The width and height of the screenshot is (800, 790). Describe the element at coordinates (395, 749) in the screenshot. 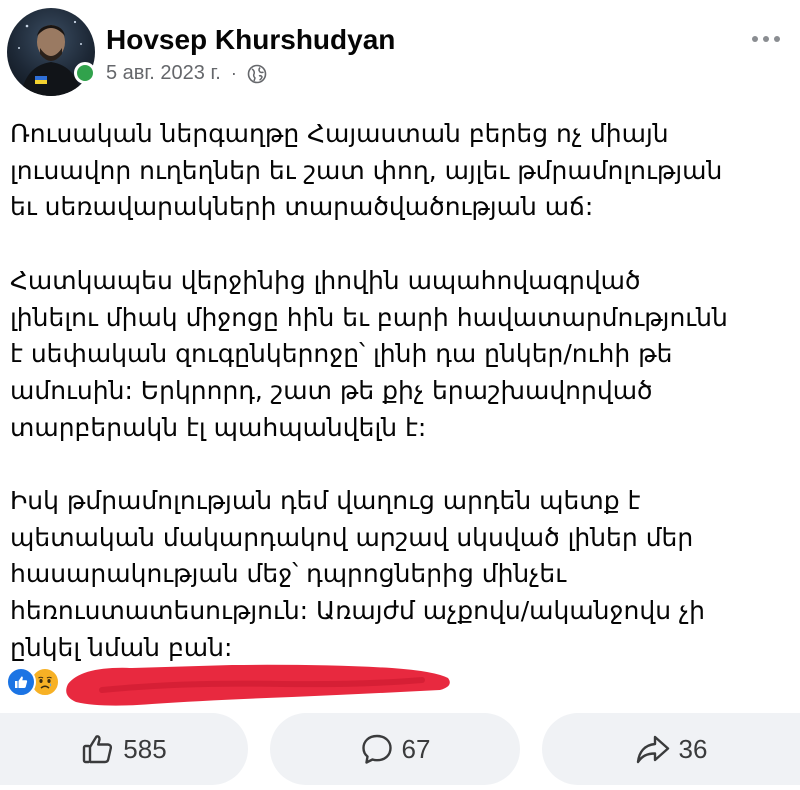

I see `comment-button: 67` at that location.